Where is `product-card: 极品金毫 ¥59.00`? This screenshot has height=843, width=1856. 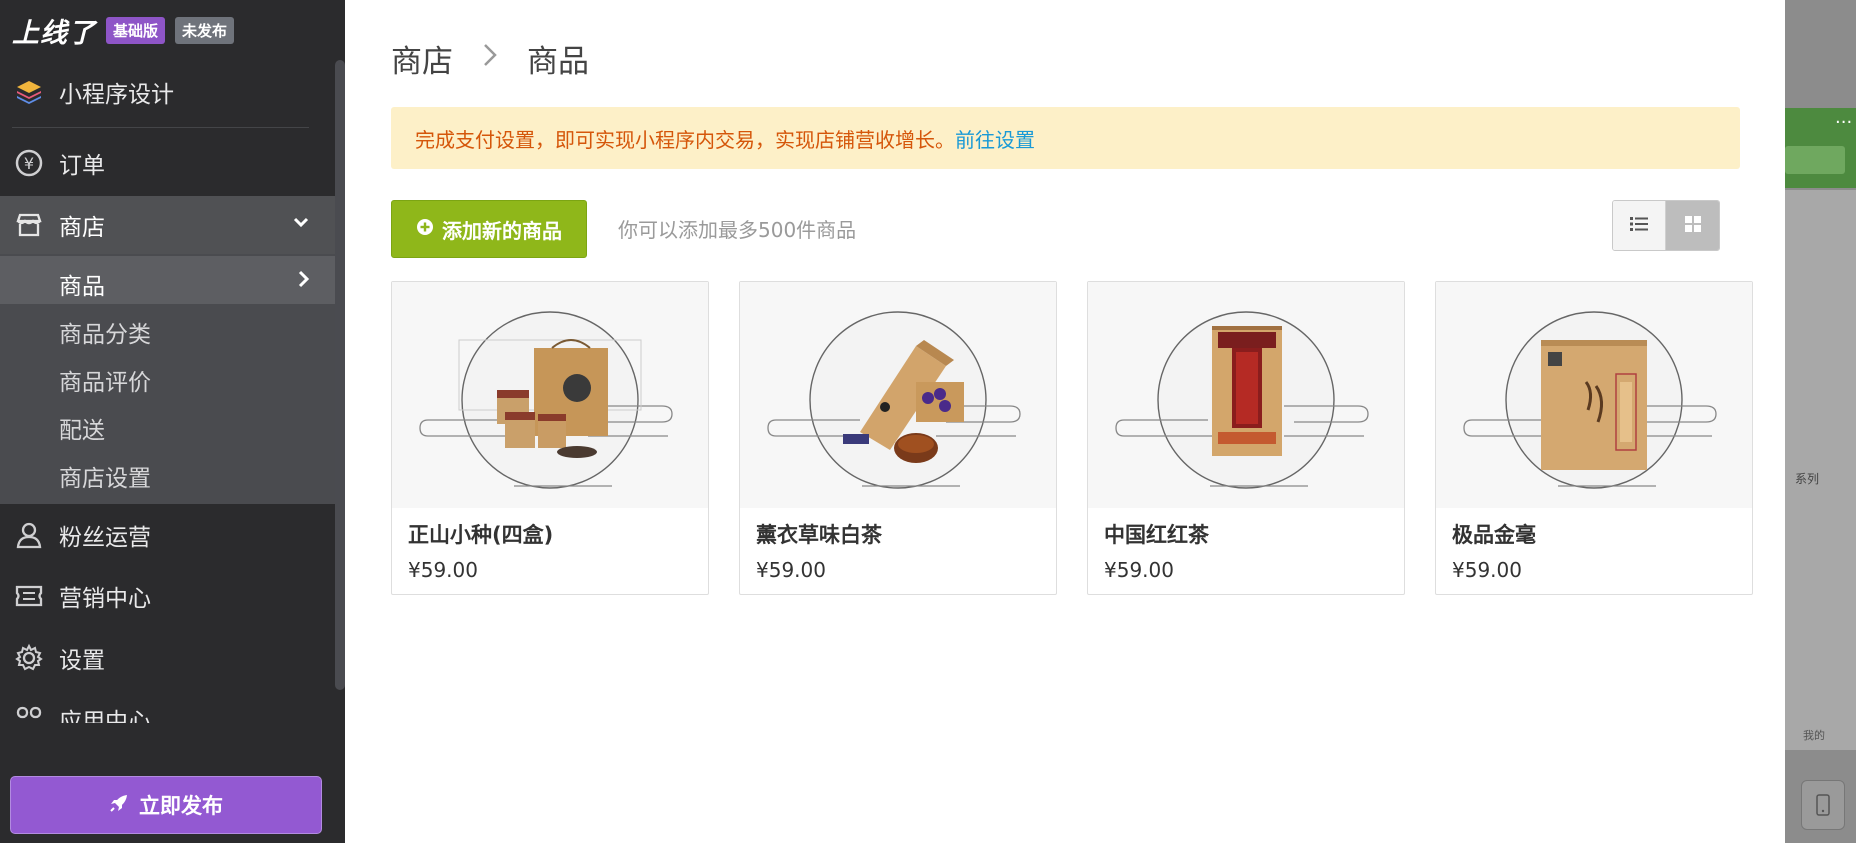 product-card: 极品金毫 ¥59.00 is located at coordinates (1594, 438).